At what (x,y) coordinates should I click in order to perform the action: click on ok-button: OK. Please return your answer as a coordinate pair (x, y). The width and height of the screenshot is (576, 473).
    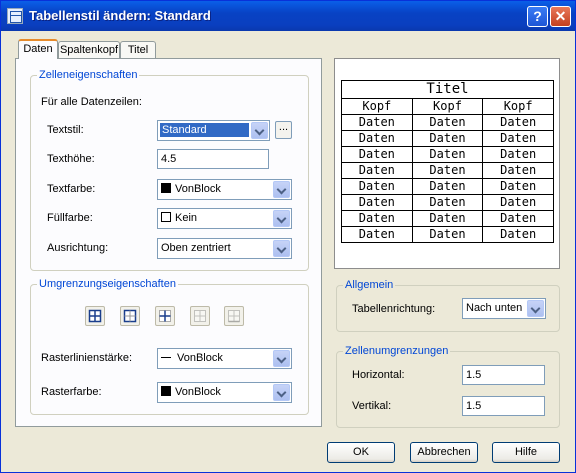
    Looking at the image, I should click on (361, 452).